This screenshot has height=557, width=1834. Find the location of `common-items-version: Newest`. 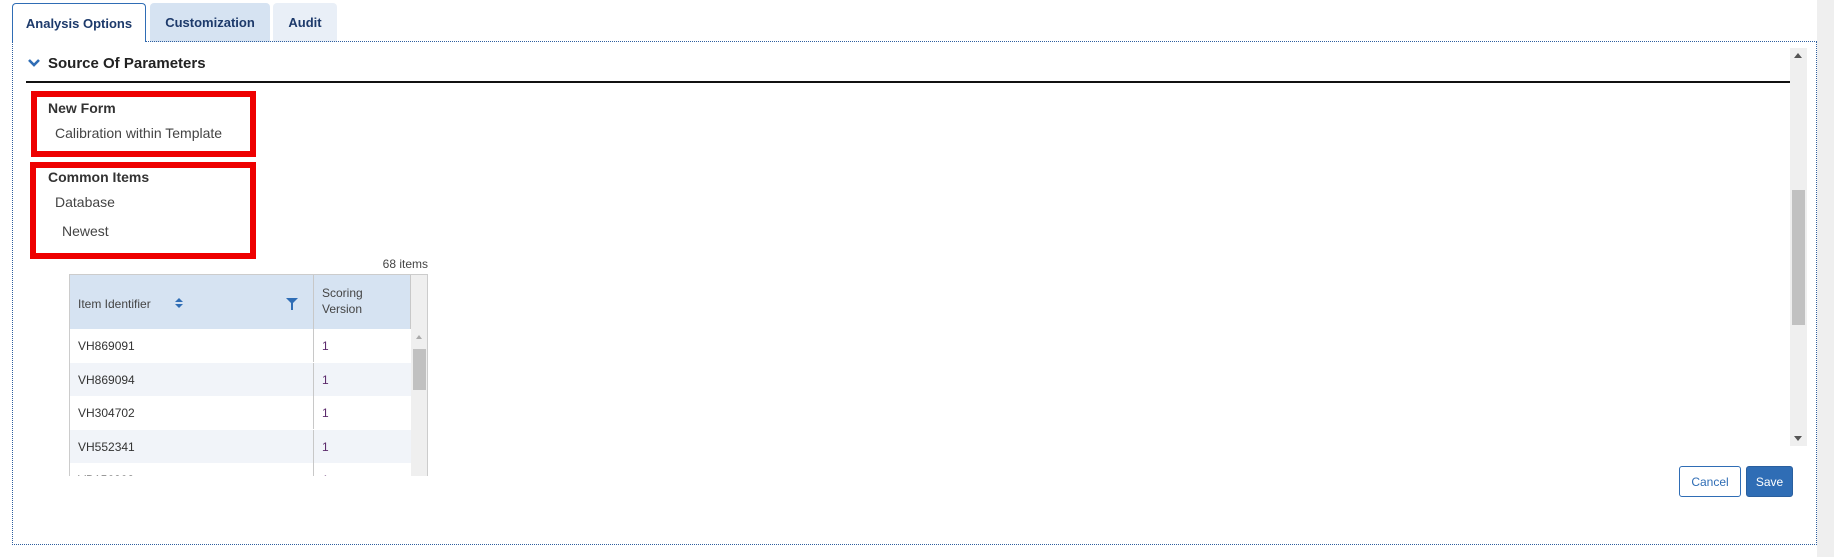

common-items-version: Newest is located at coordinates (85, 231).